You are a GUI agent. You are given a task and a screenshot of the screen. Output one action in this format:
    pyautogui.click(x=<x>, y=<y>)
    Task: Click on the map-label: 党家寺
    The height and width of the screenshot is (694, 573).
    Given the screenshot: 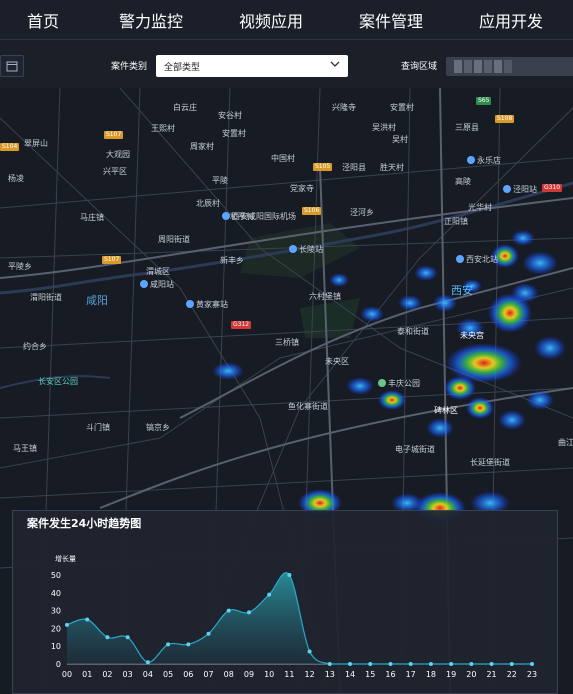 What is the action you would take?
    pyautogui.click(x=302, y=188)
    